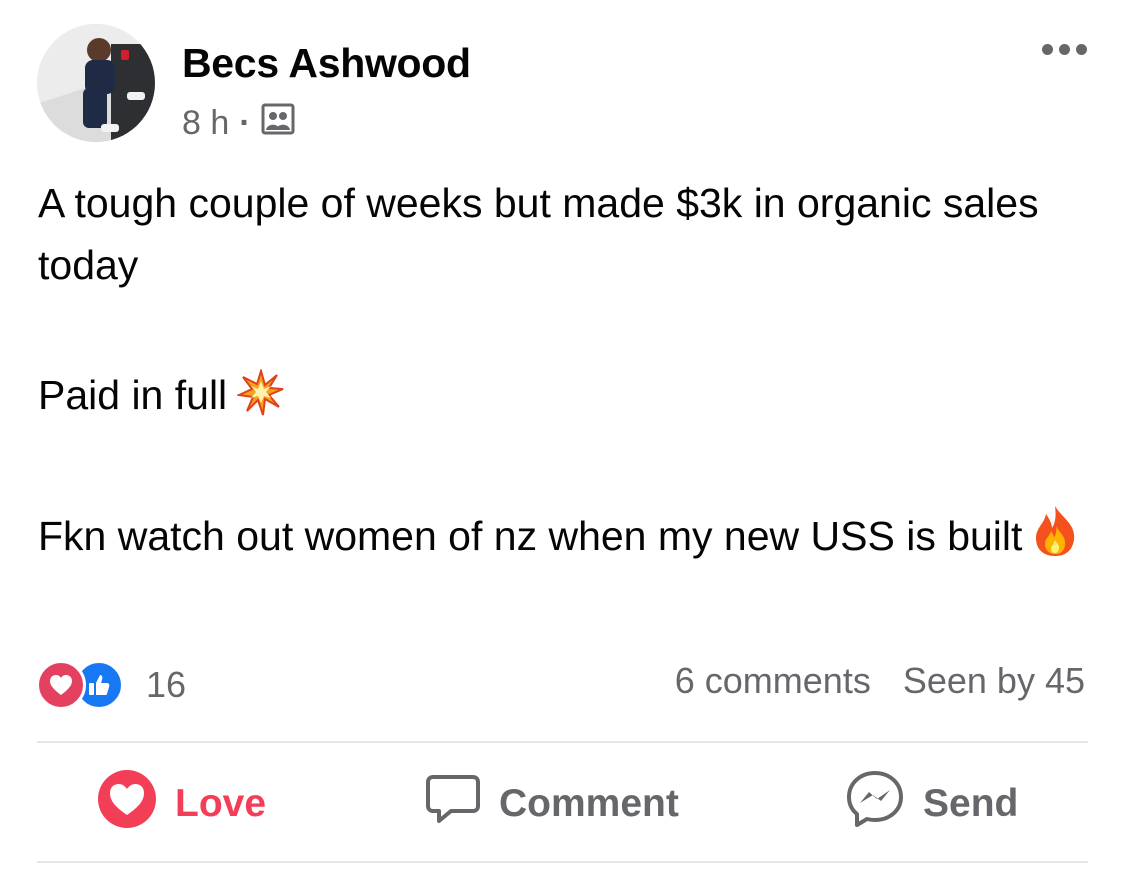  Describe the element at coordinates (453, 804) in the screenshot. I see `comment-bubble-icon` at that location.